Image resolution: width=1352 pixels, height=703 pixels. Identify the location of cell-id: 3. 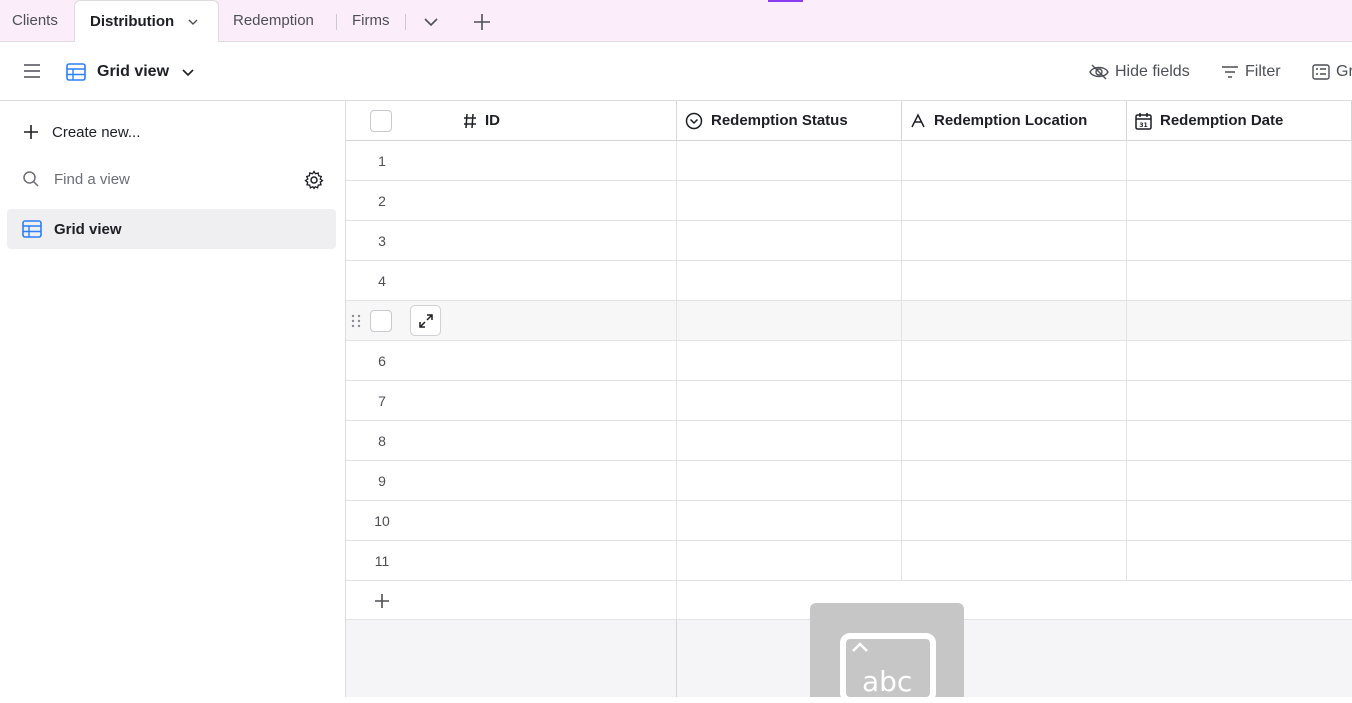
(511, 241).